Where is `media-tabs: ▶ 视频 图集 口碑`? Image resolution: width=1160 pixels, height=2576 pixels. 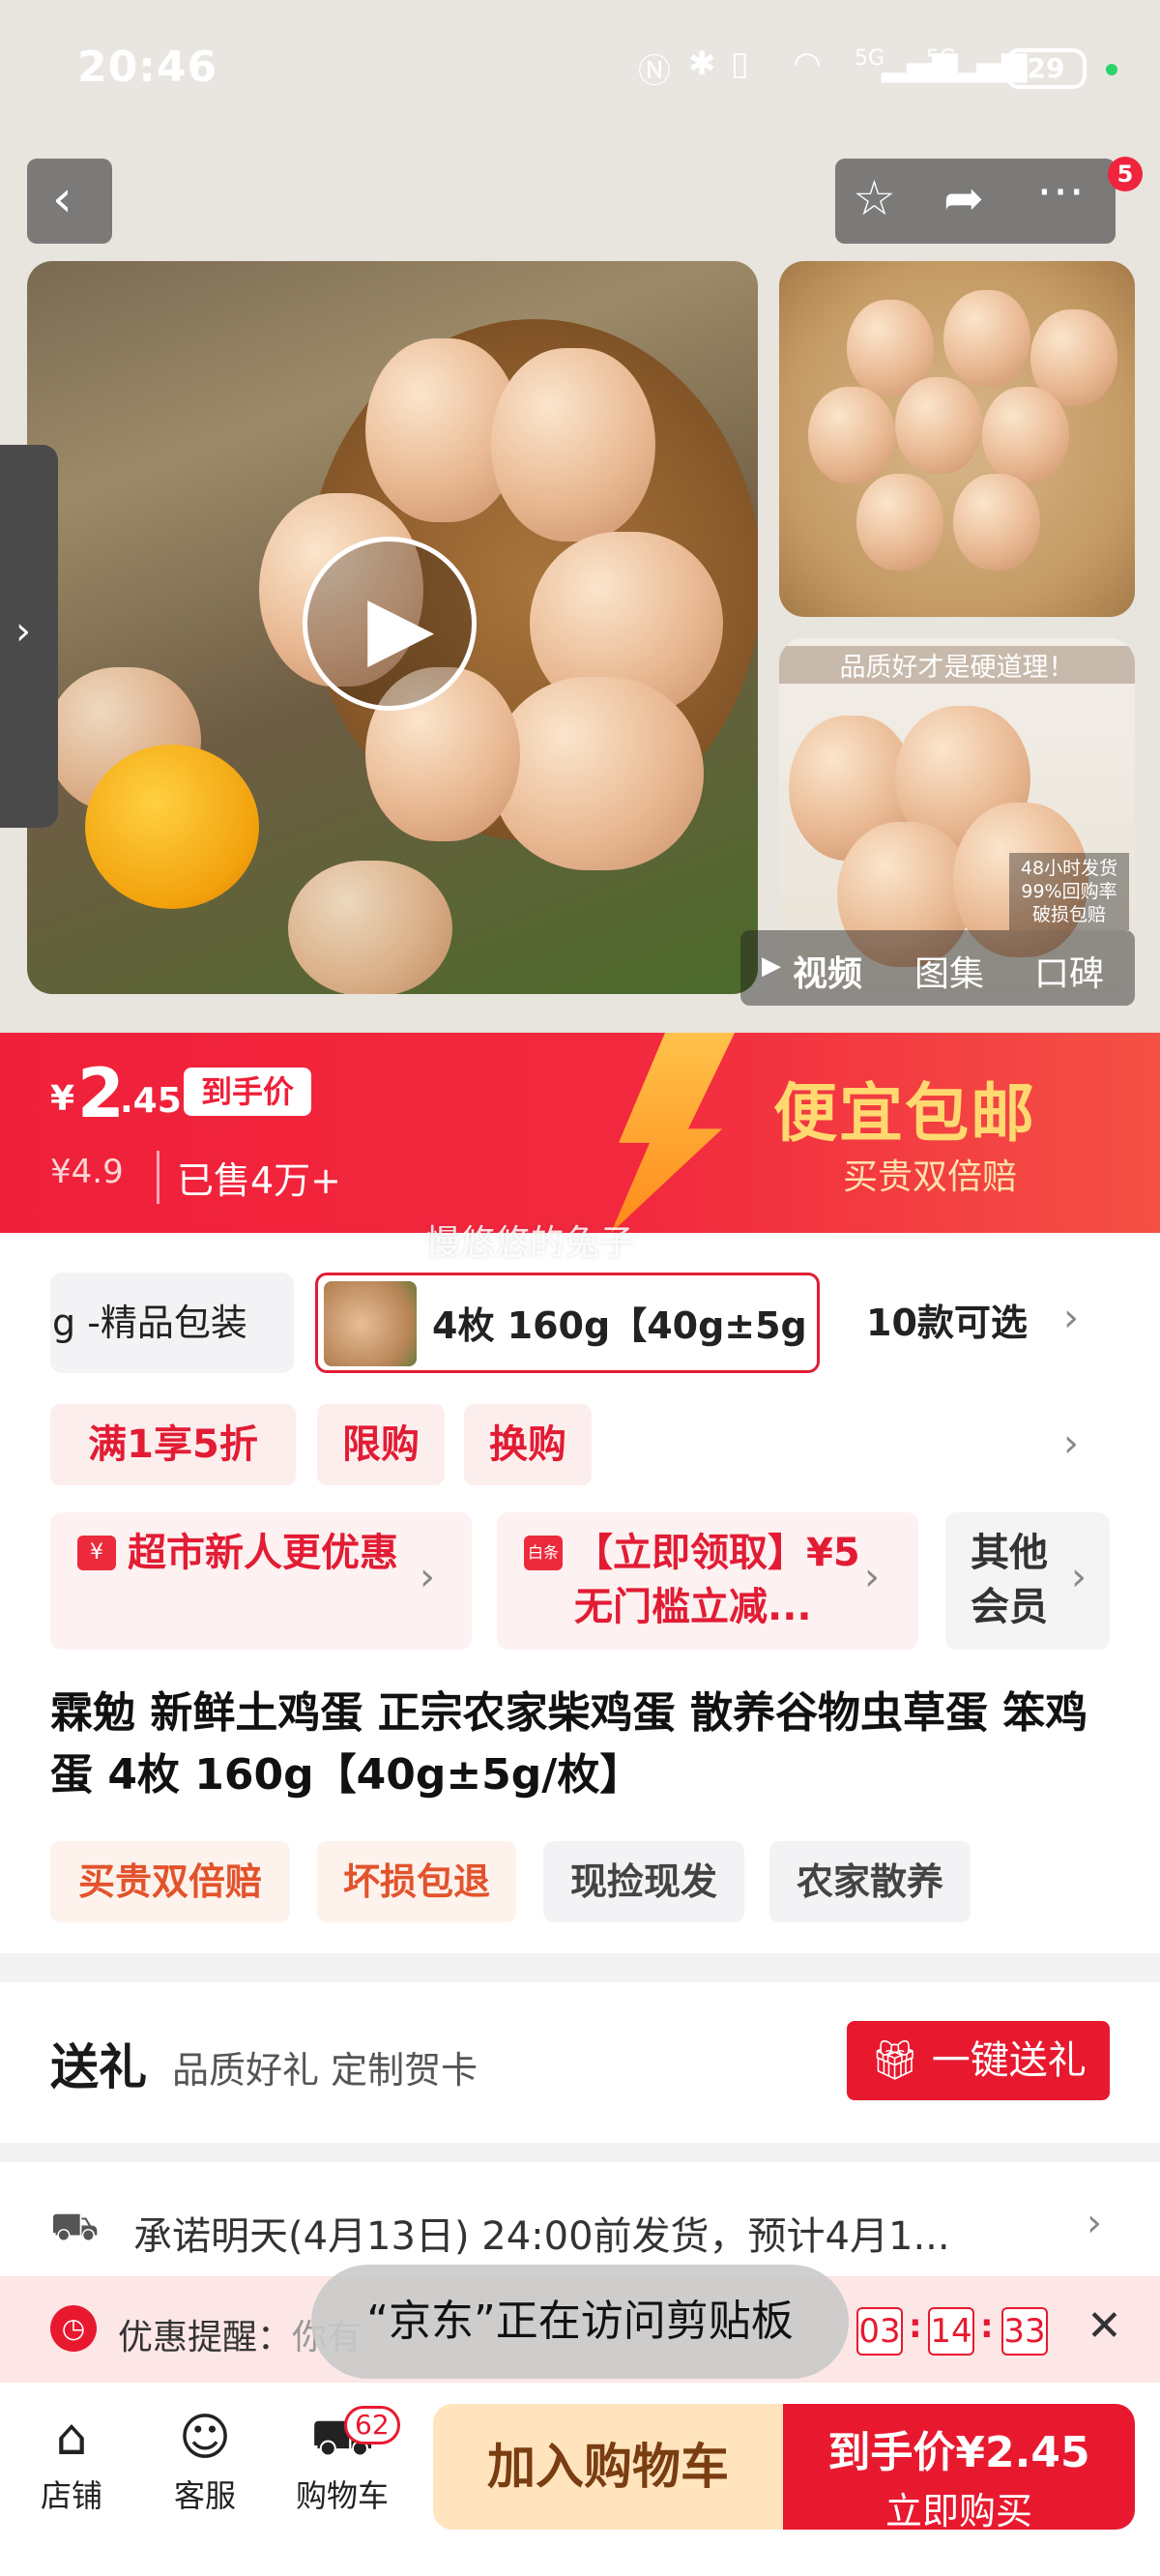 media-tabs: ▶ 视频 图集 口碑 is located at coordinates (938, 968).